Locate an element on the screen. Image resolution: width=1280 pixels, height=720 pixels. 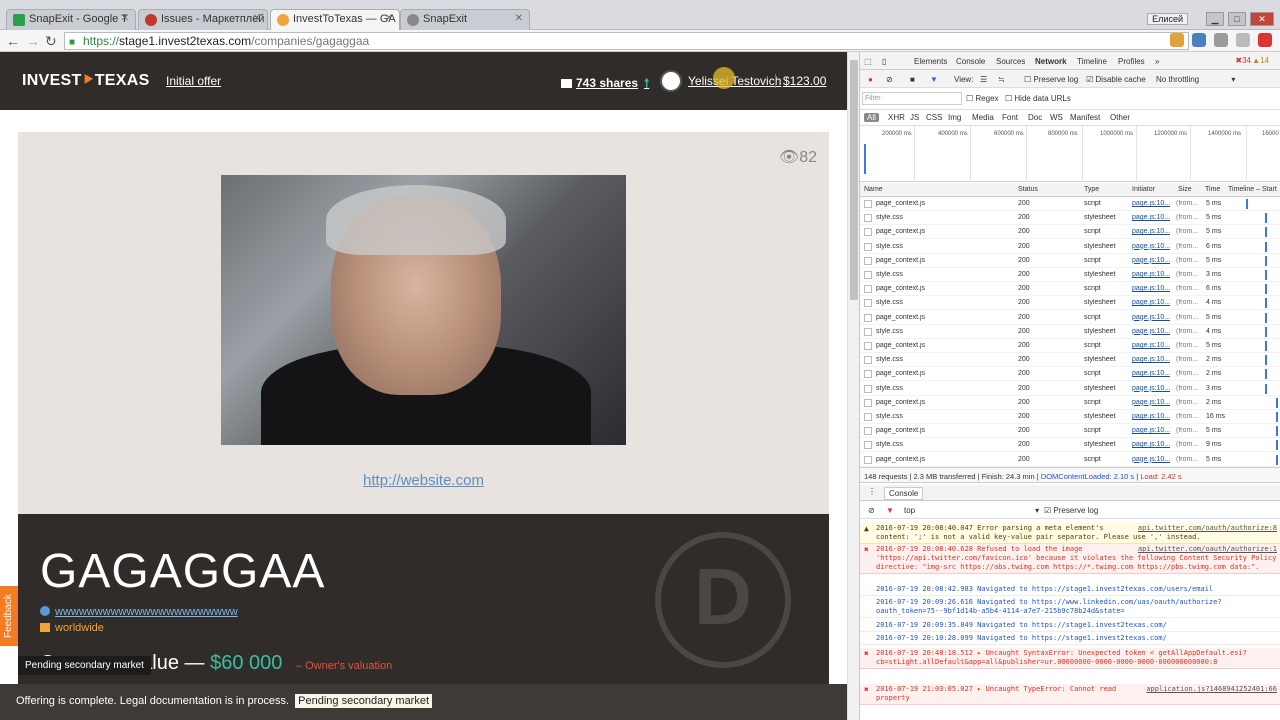
column-header: Time is located at coordinates (1212, 189).